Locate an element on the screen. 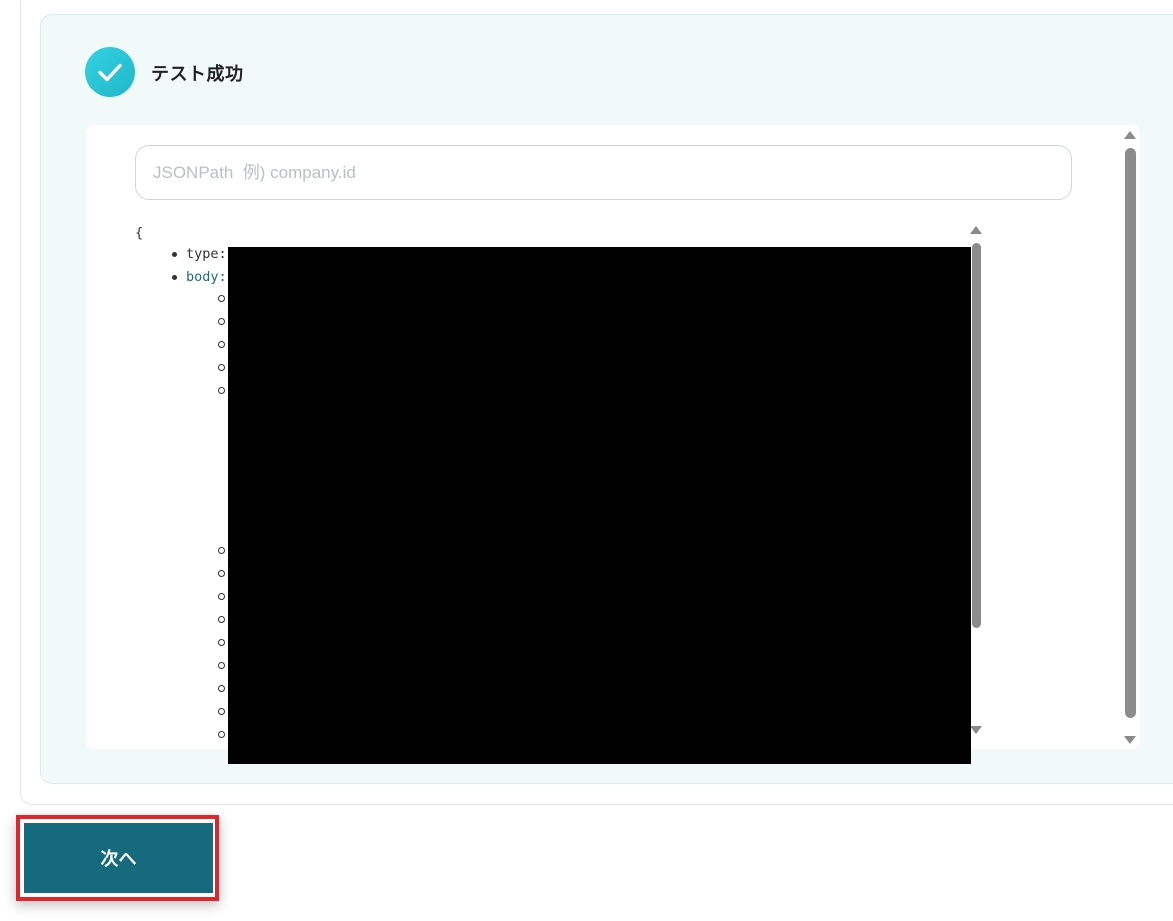 This screenshot has width=1173, height=921. check-circle-icon is located at coordinates (110, 72).